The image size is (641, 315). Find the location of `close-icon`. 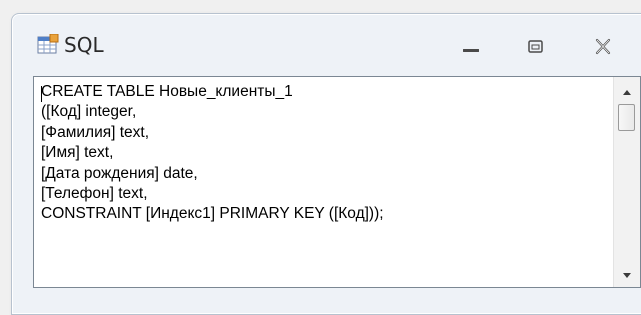

close-icon is located at coordinates (603, 47).